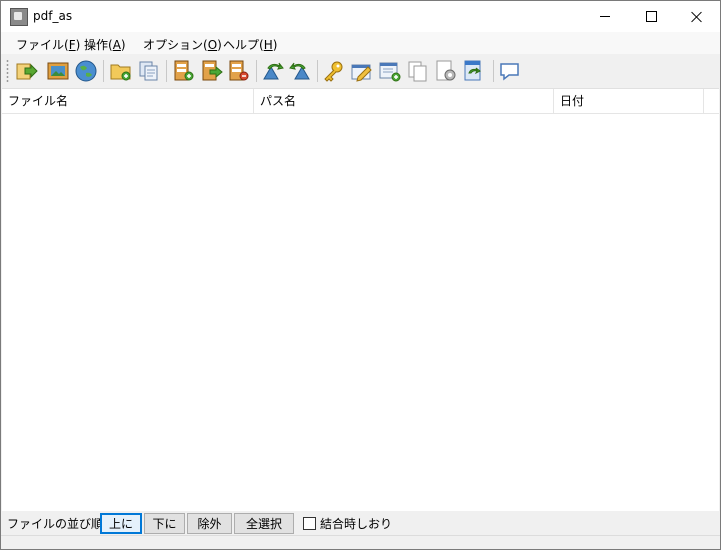 The width and height of the screenshot is (721, 550). I want to click on menu-file-accesskey: F, so click(72, 45).